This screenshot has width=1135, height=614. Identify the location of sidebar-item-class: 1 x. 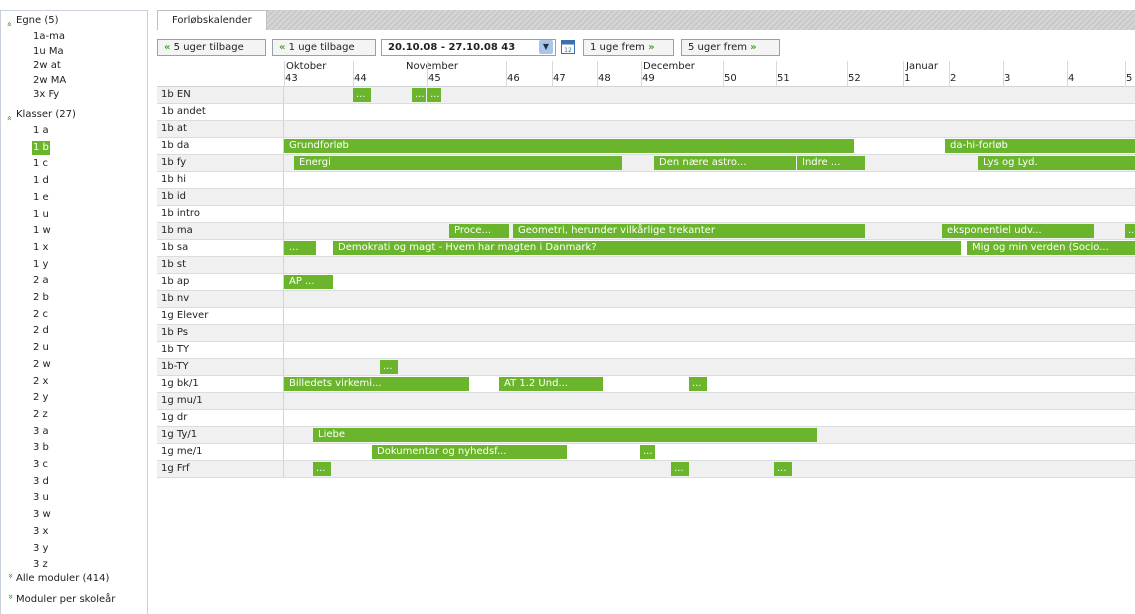
(40, 248).